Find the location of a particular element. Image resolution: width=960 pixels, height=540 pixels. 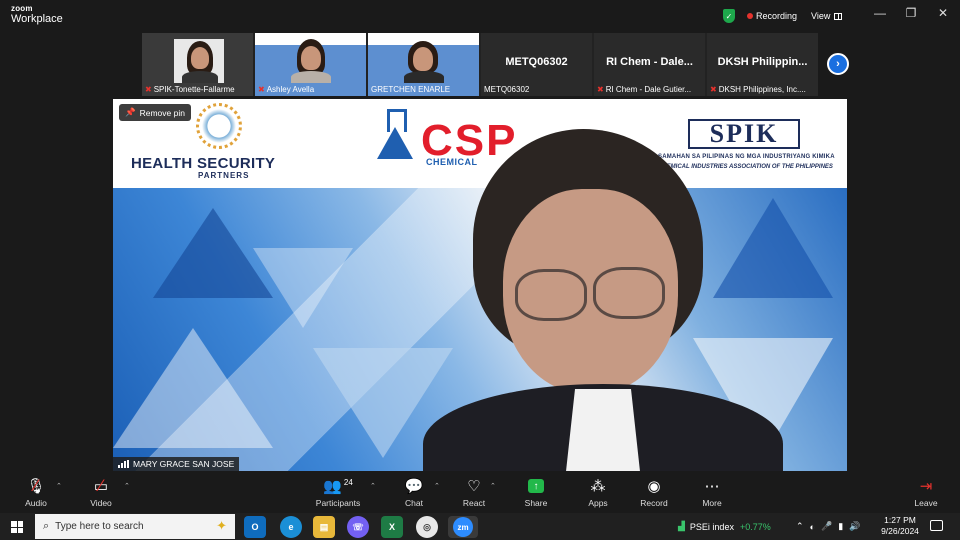

more-label: More is located at coordinates (712, 503).